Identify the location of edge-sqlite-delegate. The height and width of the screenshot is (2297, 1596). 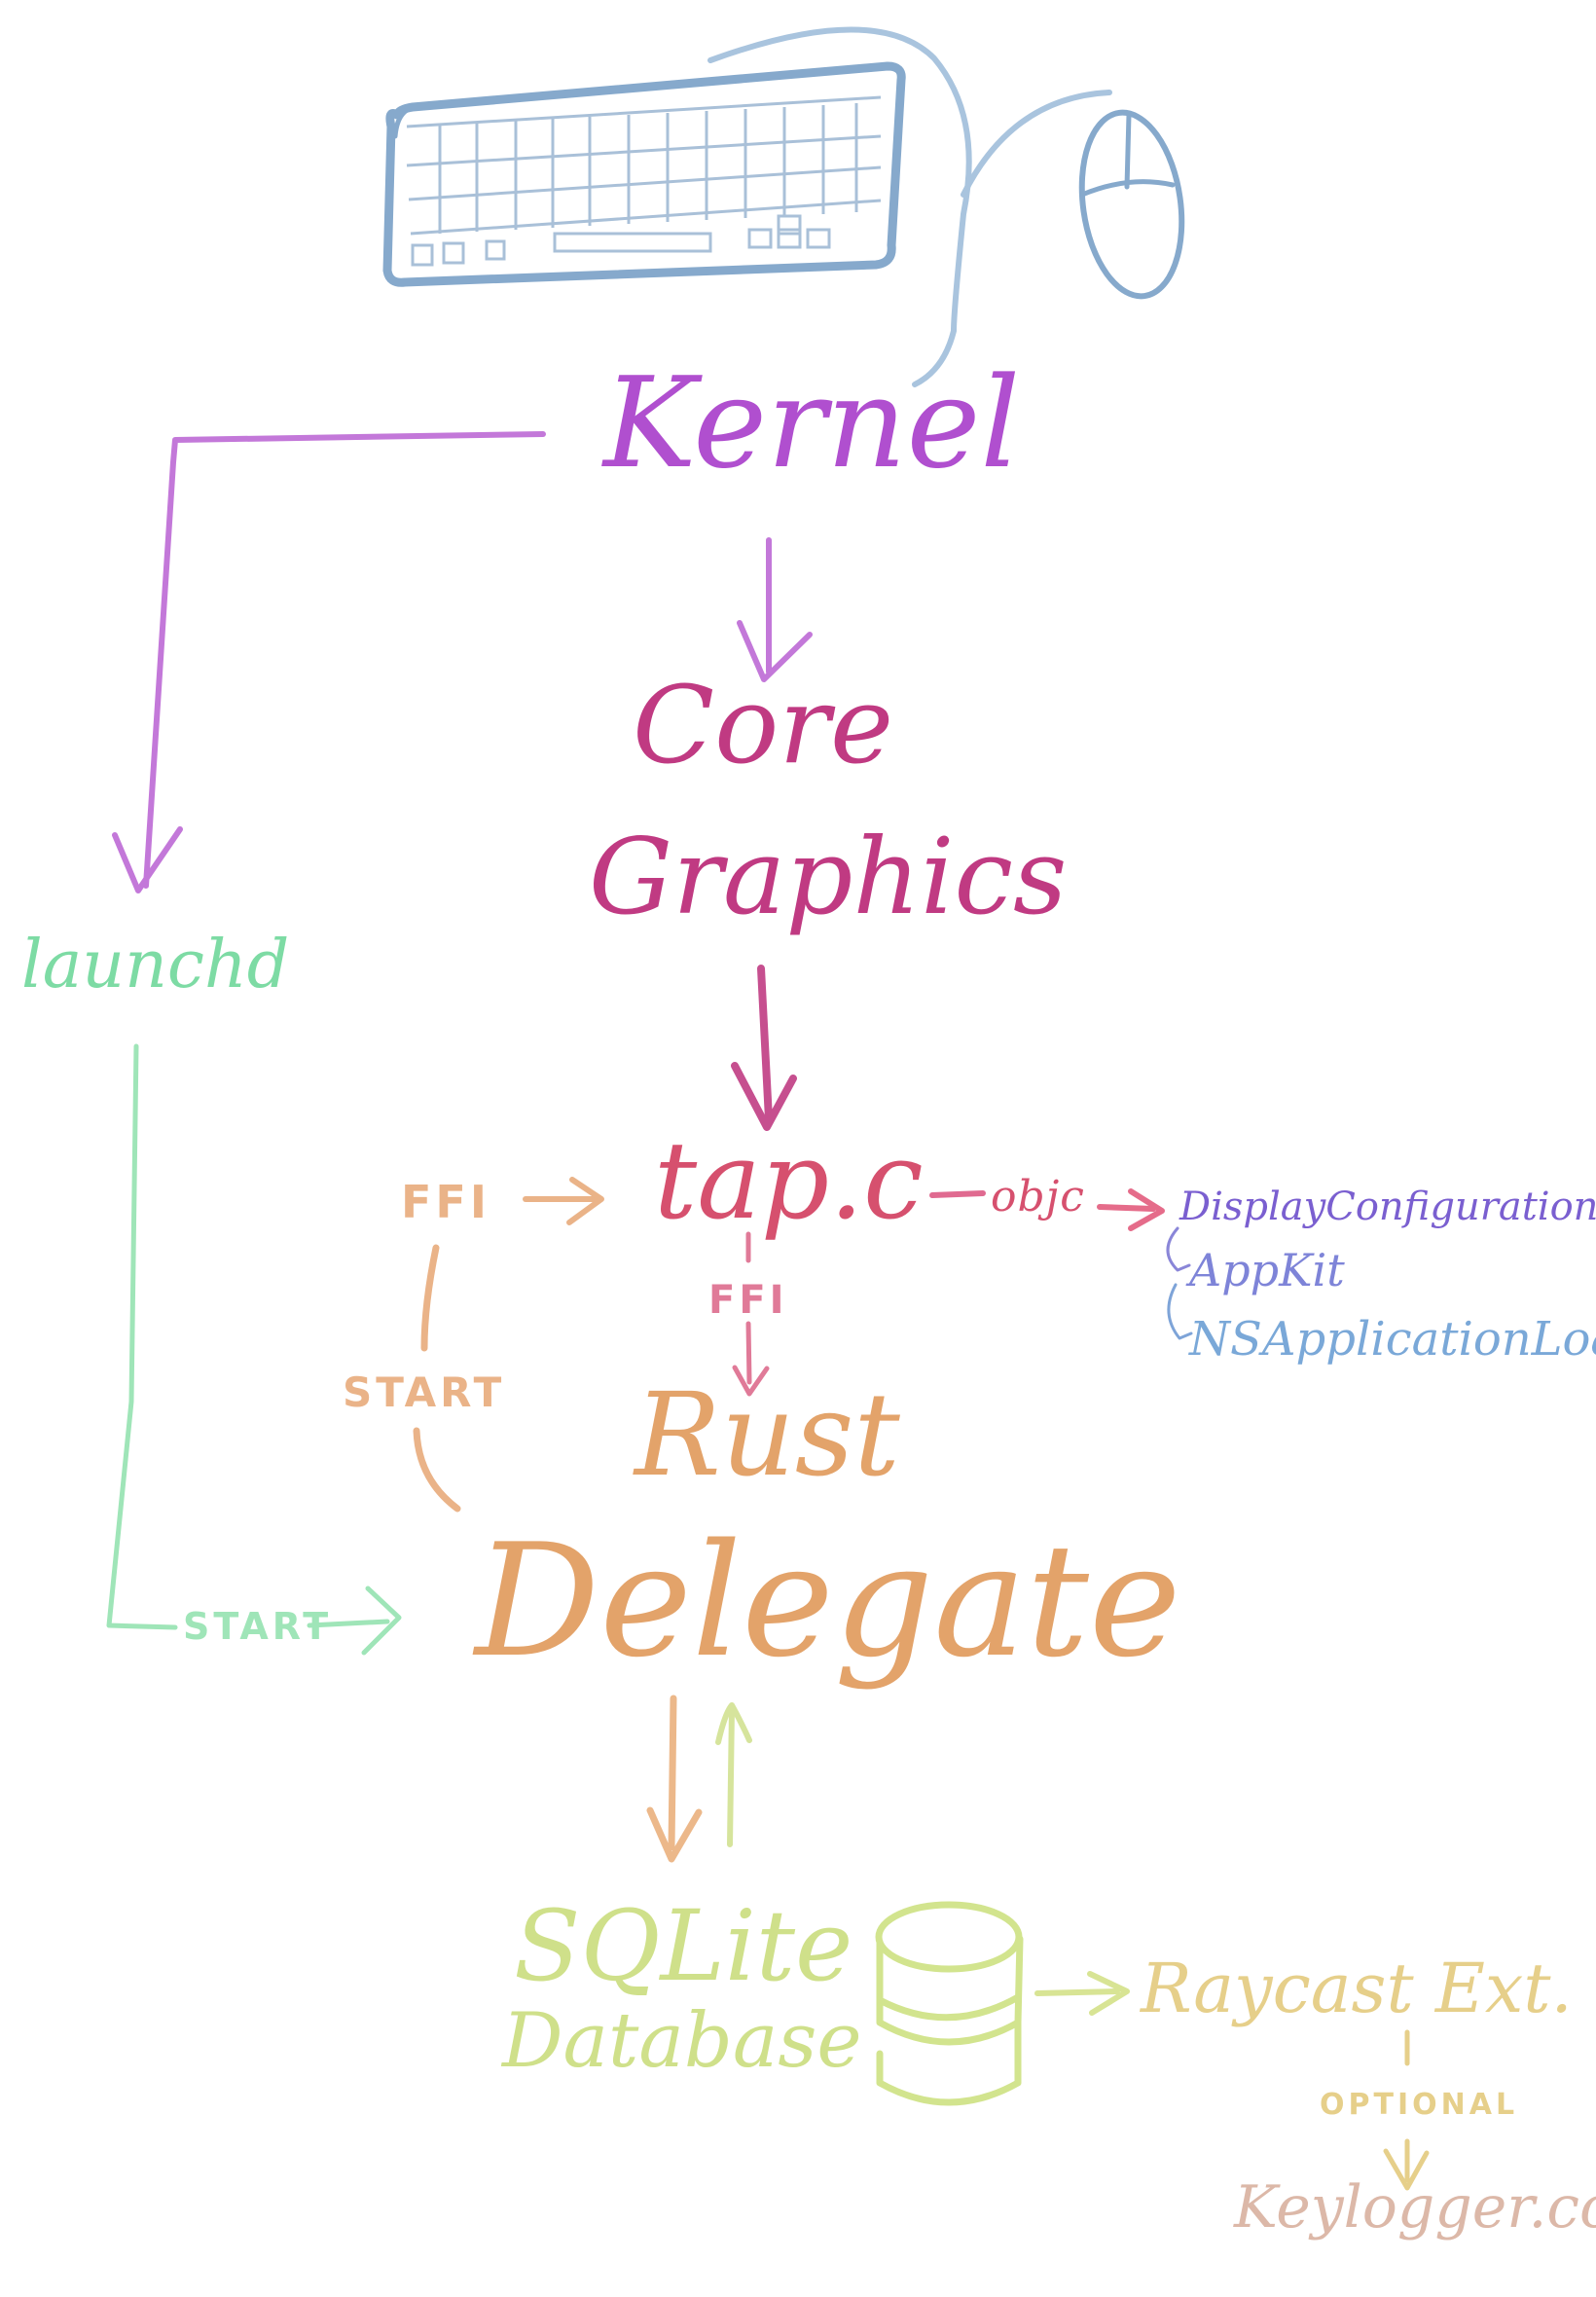
(731, 1776).